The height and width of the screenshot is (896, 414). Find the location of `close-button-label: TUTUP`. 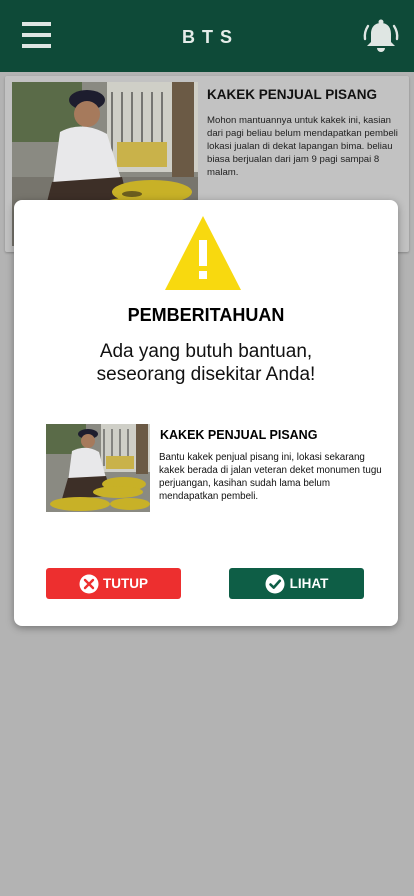

close-button-label: TUTUP is located at coordinates (125, 583).